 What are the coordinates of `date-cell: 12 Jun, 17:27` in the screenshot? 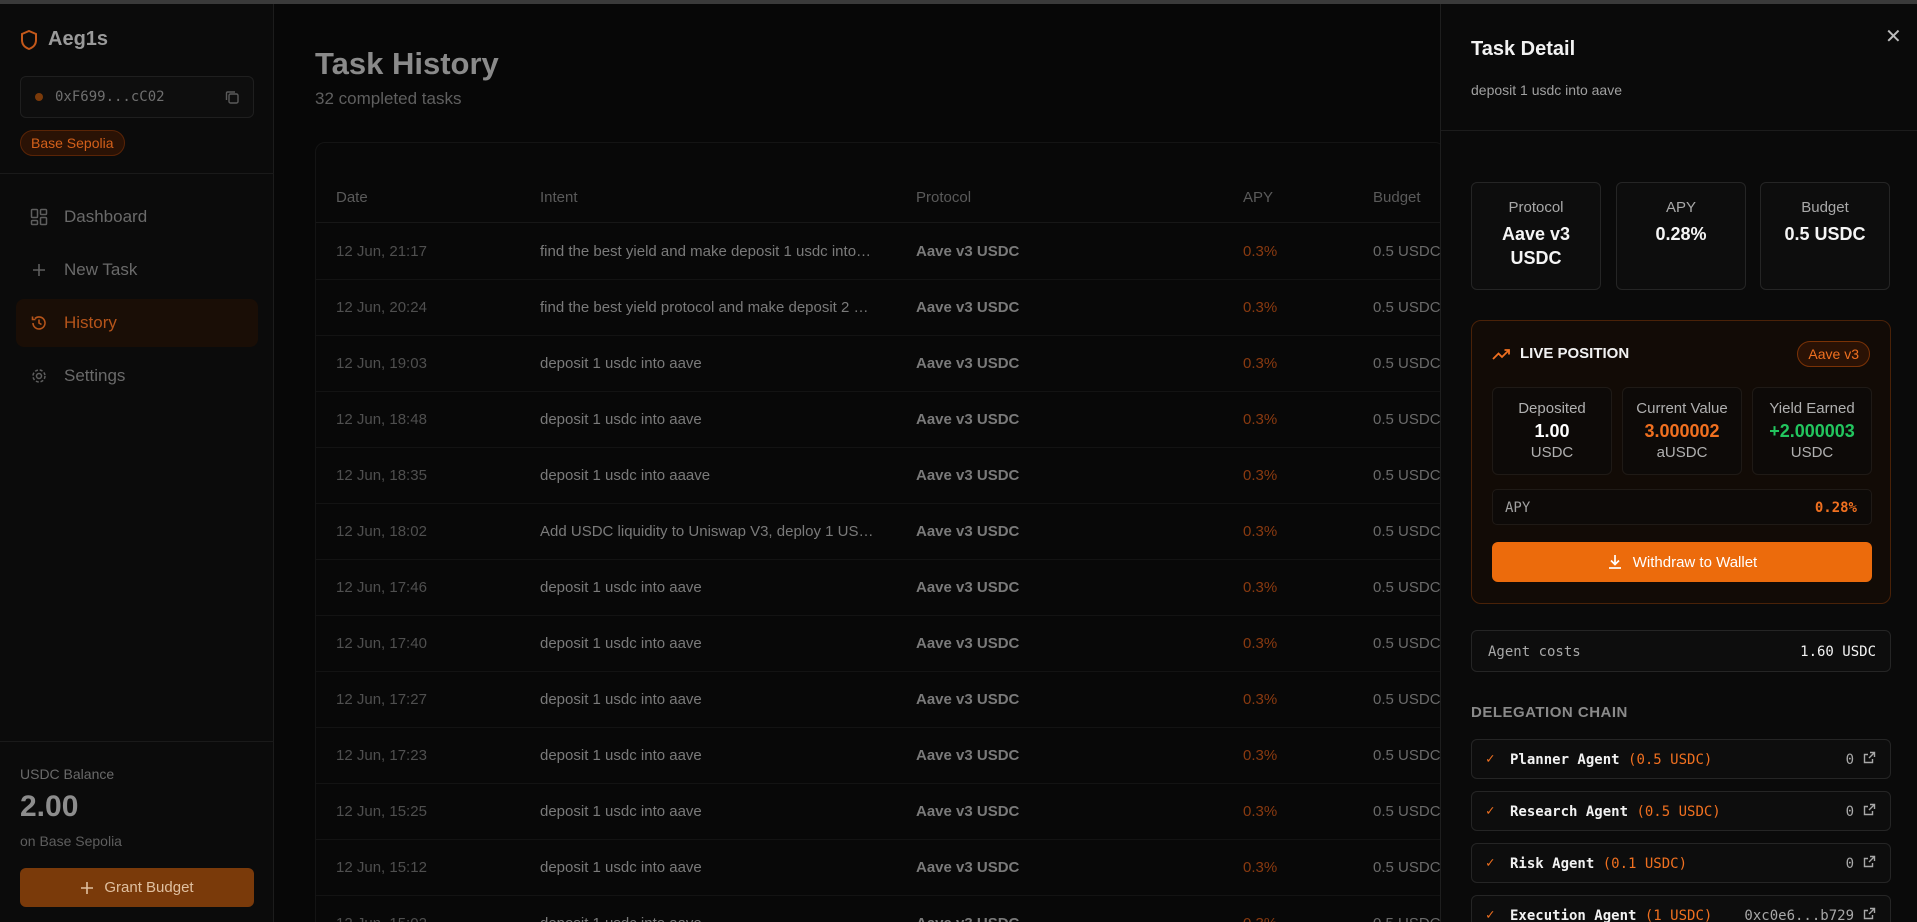 It's located at (381, 699).